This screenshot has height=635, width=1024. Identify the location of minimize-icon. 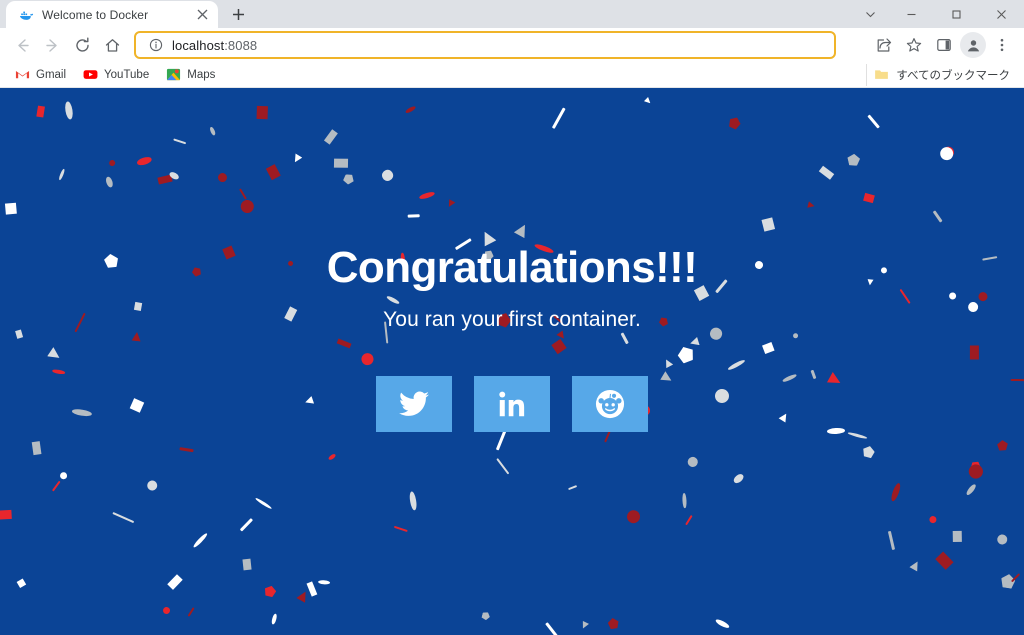
(911, 14).